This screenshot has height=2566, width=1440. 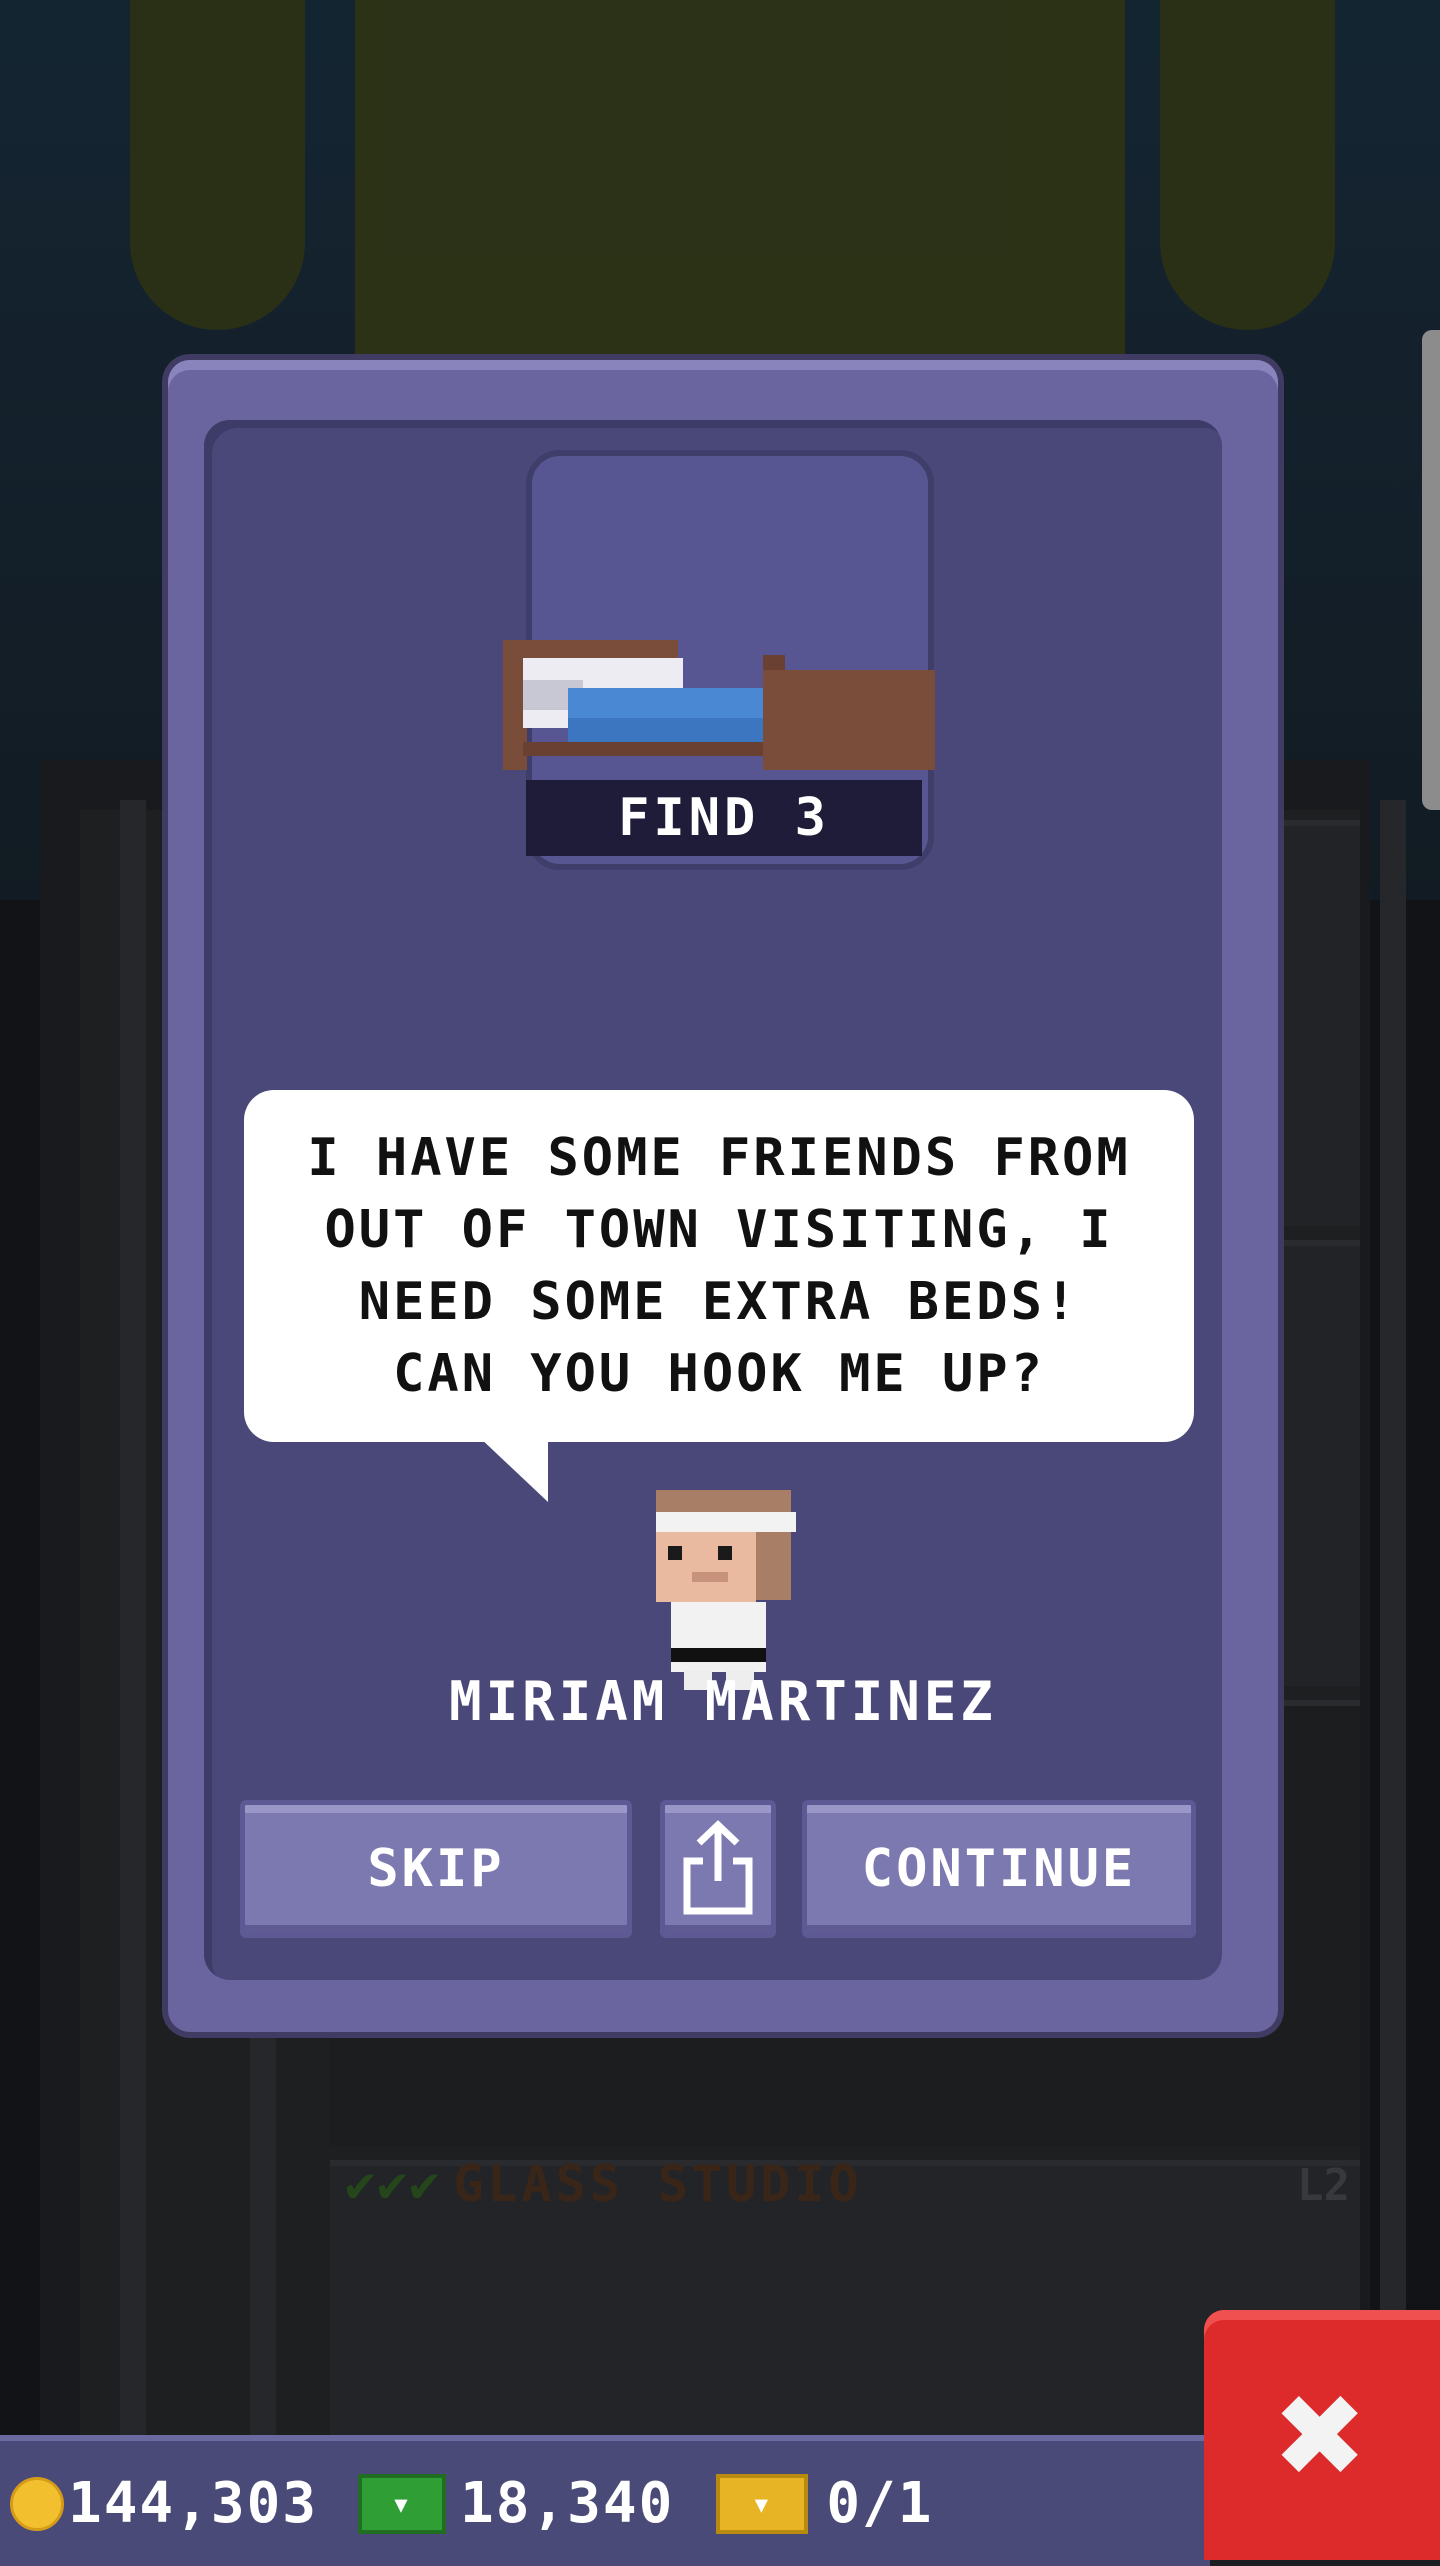 I want to click on continue-button: CONTINUE, so click(x=999, y=1869).